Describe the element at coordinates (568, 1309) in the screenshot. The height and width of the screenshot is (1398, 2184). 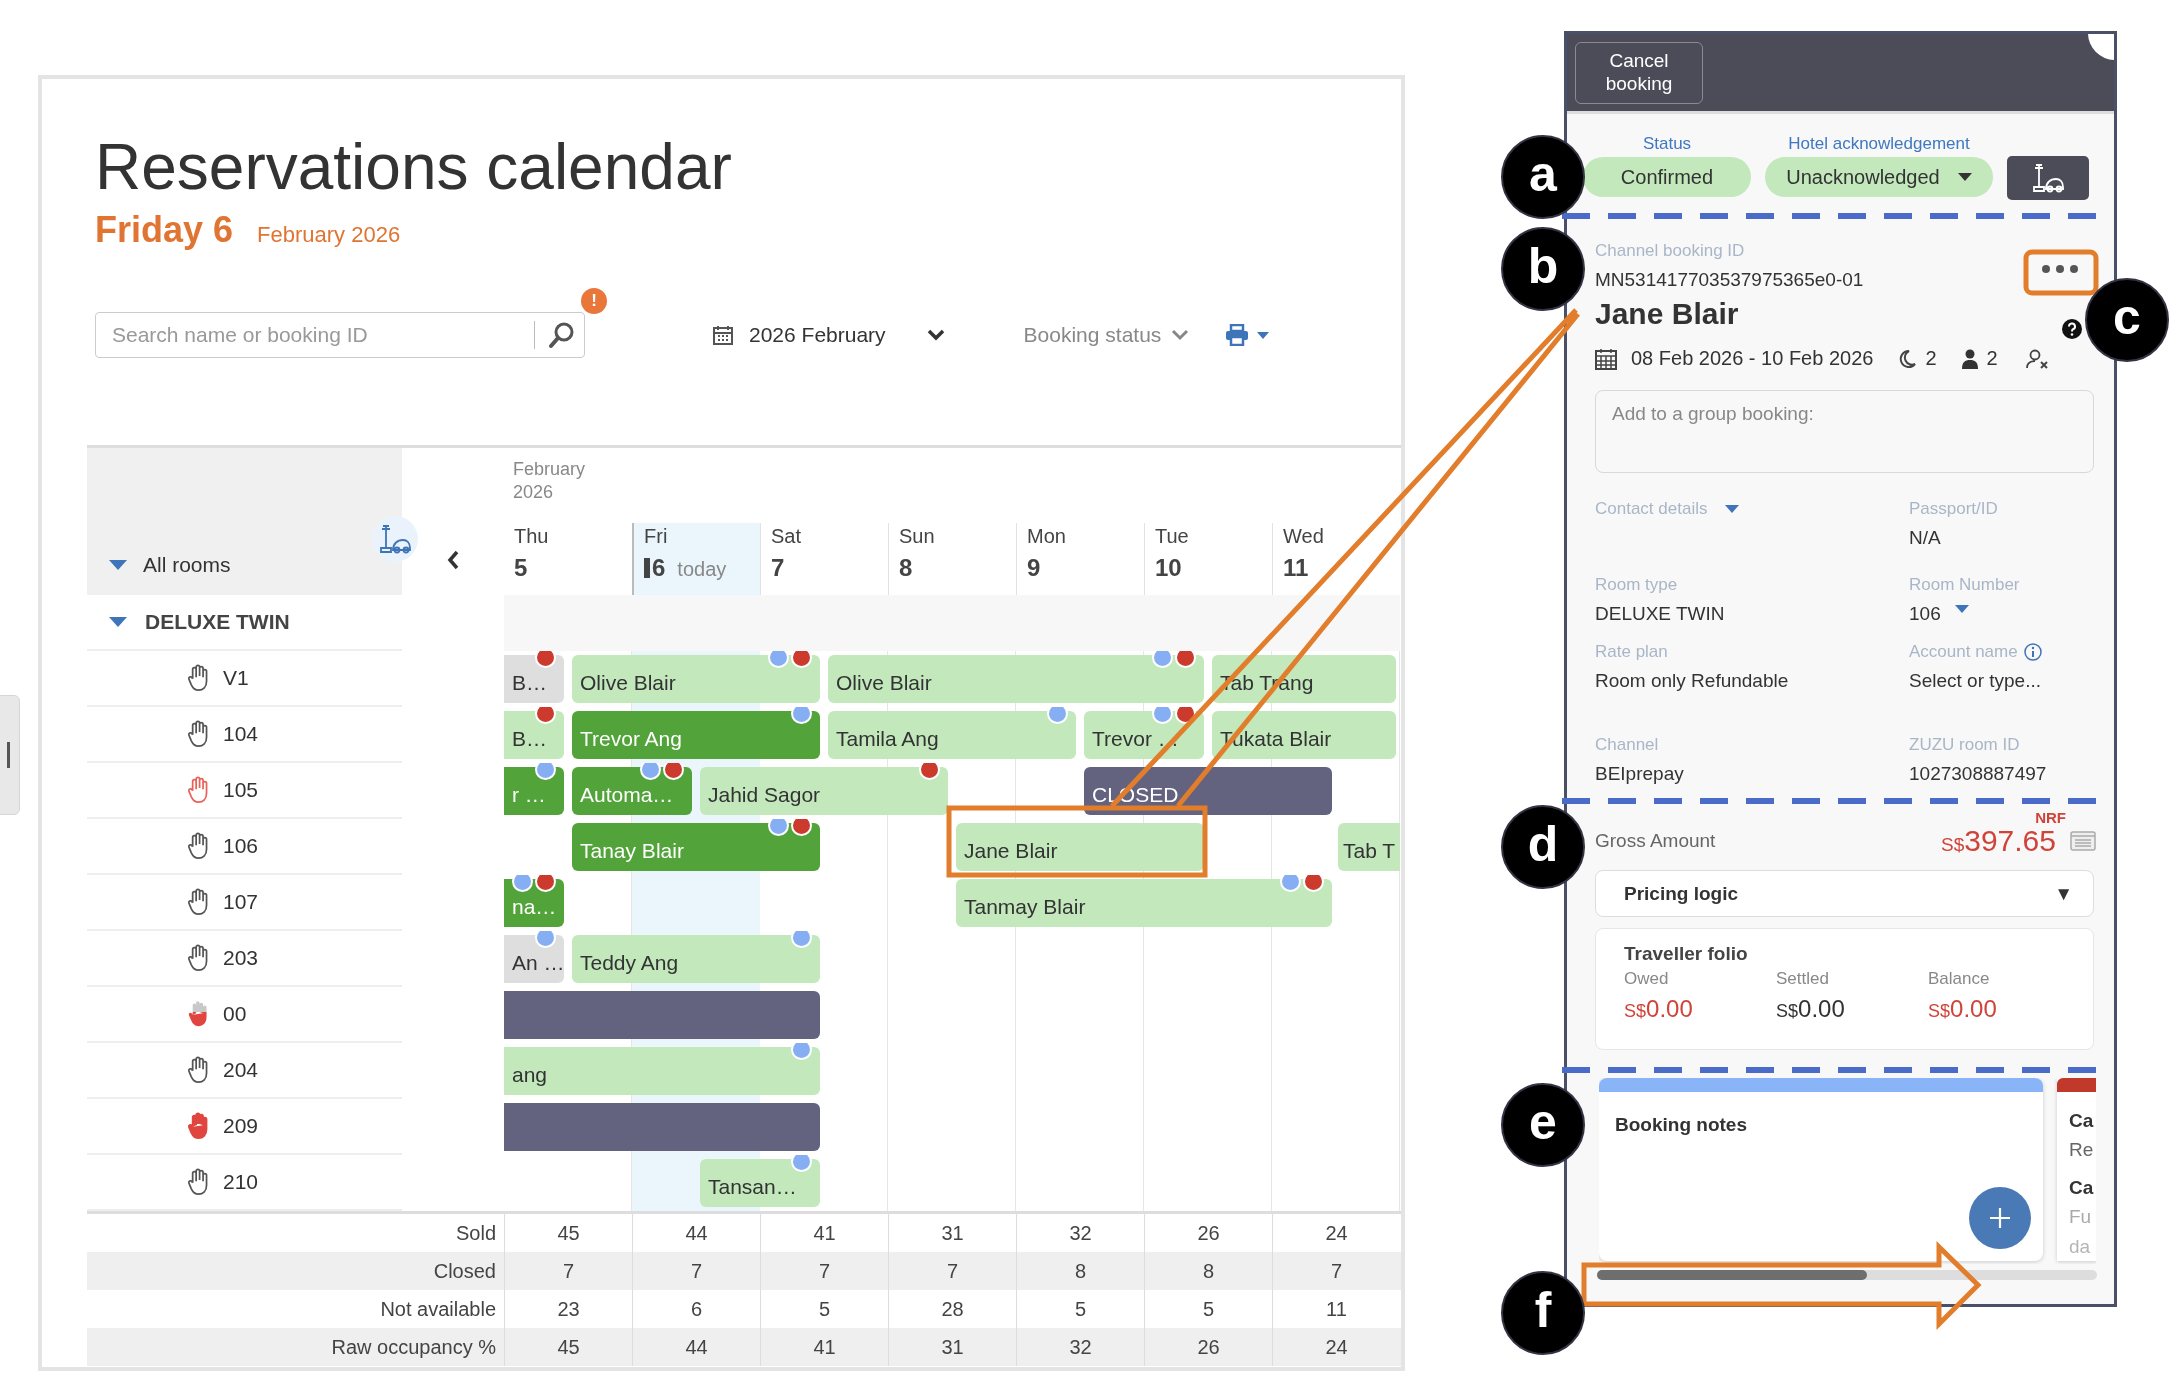
I see `summary-value: 23` at that location.